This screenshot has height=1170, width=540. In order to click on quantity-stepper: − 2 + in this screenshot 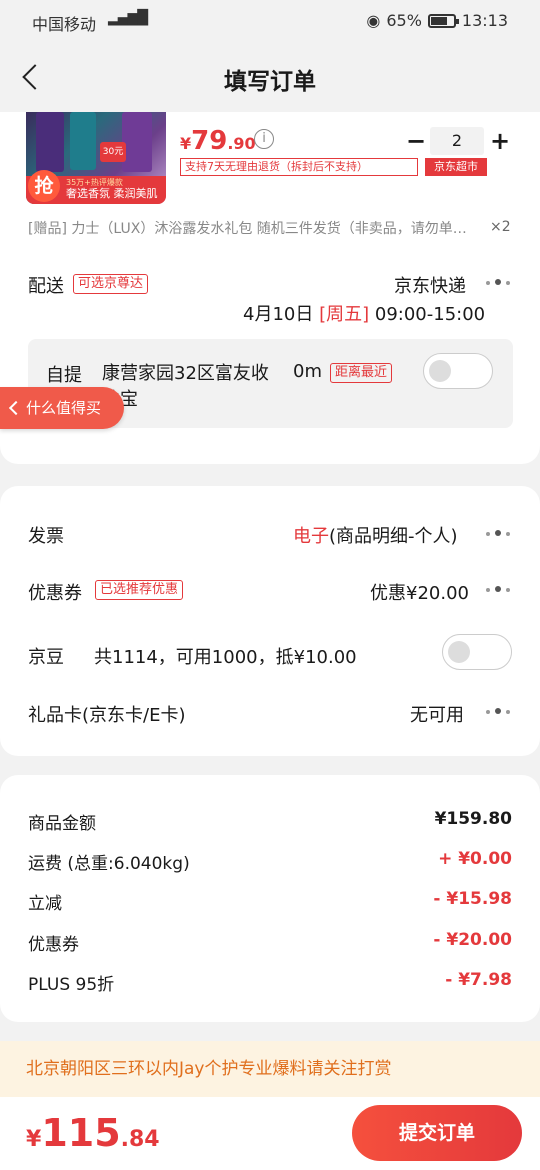, I will do `click(459, 141)`.